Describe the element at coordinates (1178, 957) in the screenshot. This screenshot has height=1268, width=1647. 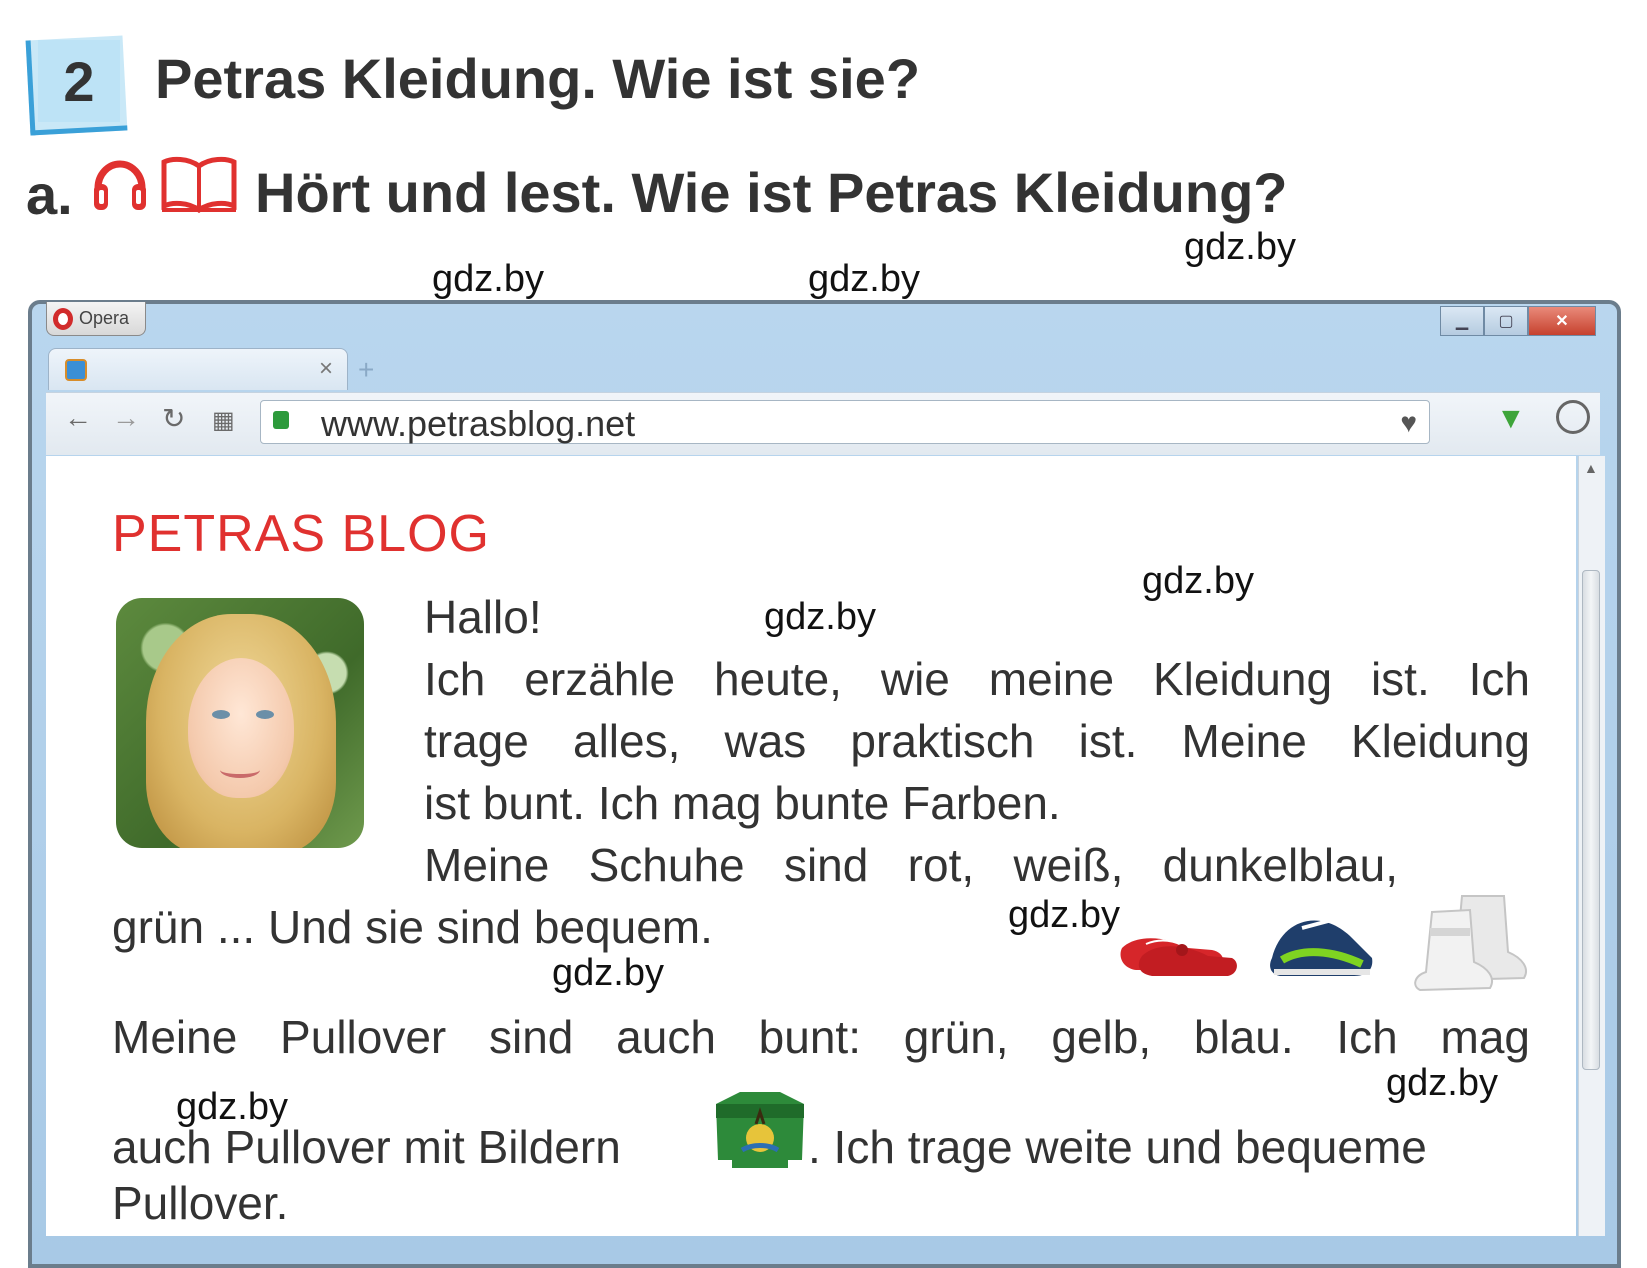
I see `red-shoes-image` at that location.